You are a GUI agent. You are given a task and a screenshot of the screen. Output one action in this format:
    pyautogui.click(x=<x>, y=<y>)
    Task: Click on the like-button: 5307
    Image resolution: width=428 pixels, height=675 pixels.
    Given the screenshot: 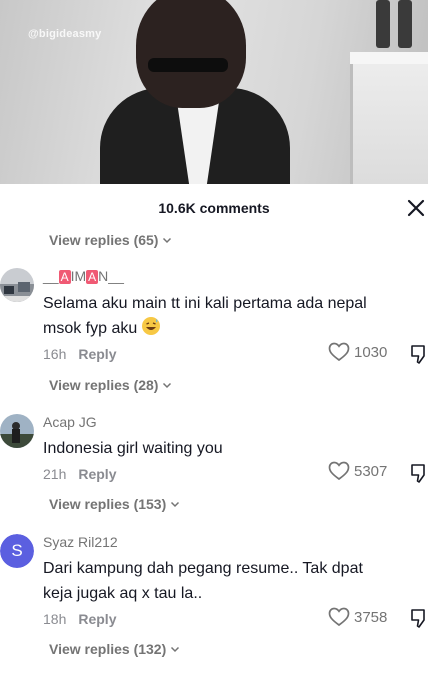 What is the action you would take?
    pyautogui.click(x=357, y=471)
    